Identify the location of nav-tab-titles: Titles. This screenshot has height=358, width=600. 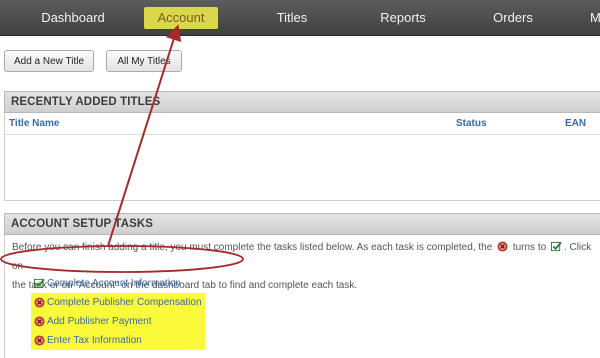
(292, 17).